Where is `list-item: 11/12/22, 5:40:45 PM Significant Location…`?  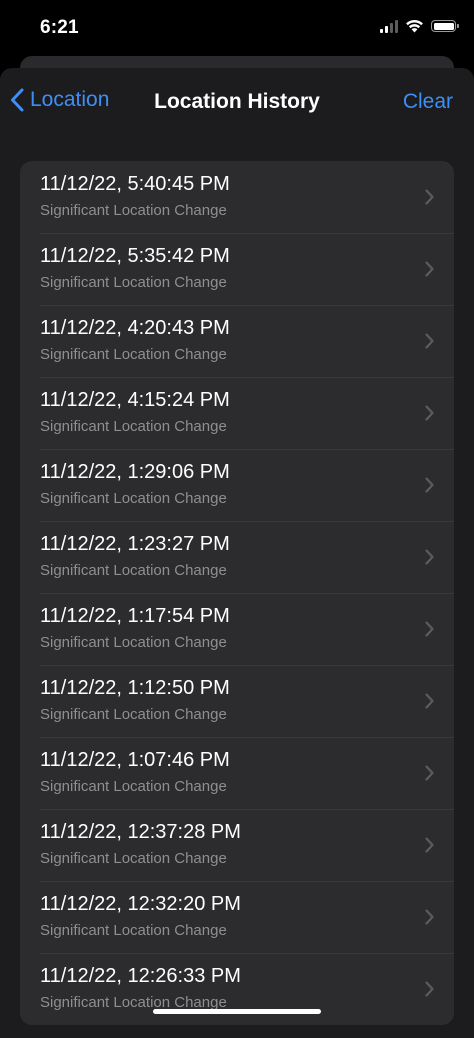
list-item: 11/12/22, 5:40:45 PM Significant Location… is located at coordinates (237, 197).